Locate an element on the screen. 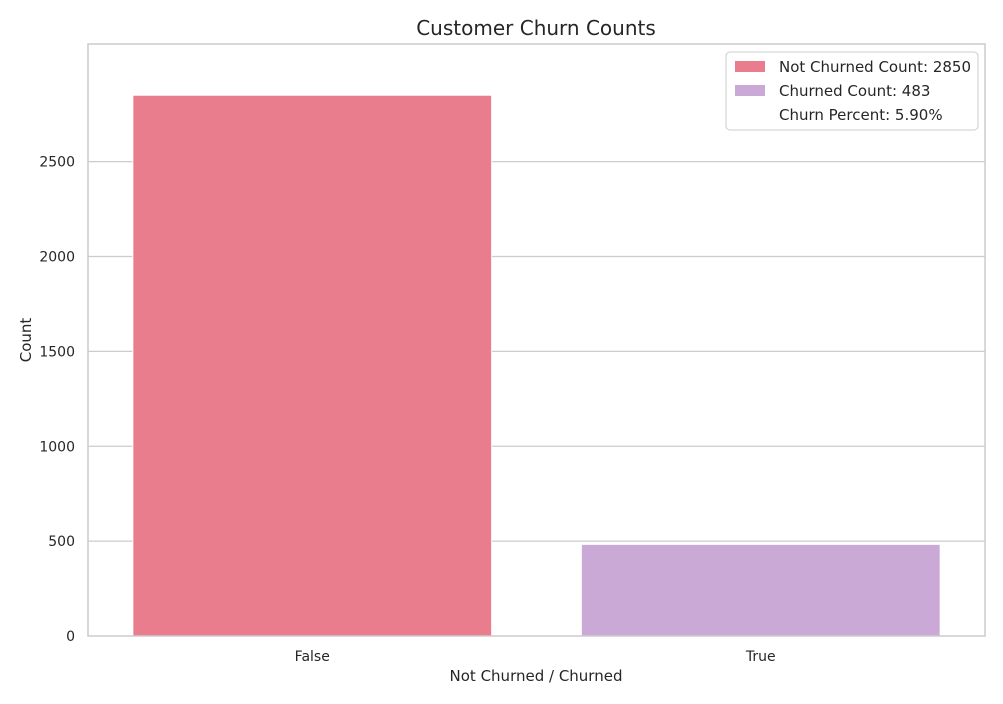 The image size is (1003, 704). chart-title: Customer Churn Counts is located at coordinates (536, 28).